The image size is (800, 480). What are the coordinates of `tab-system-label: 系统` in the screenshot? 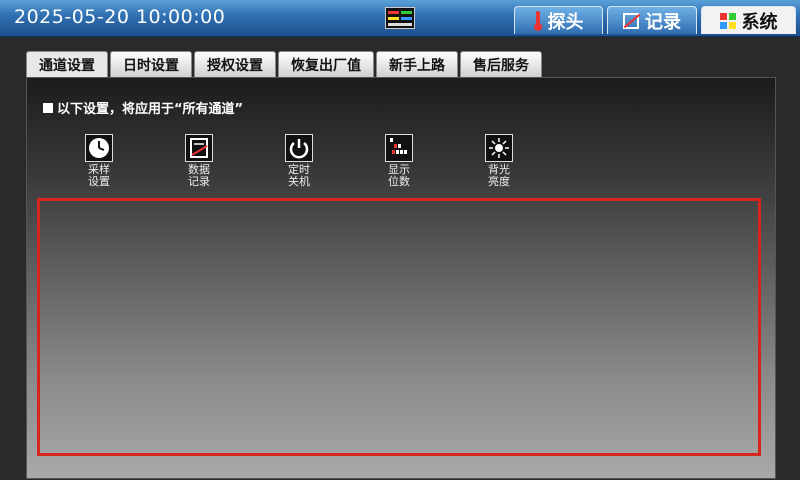 It's located at (759, 22).